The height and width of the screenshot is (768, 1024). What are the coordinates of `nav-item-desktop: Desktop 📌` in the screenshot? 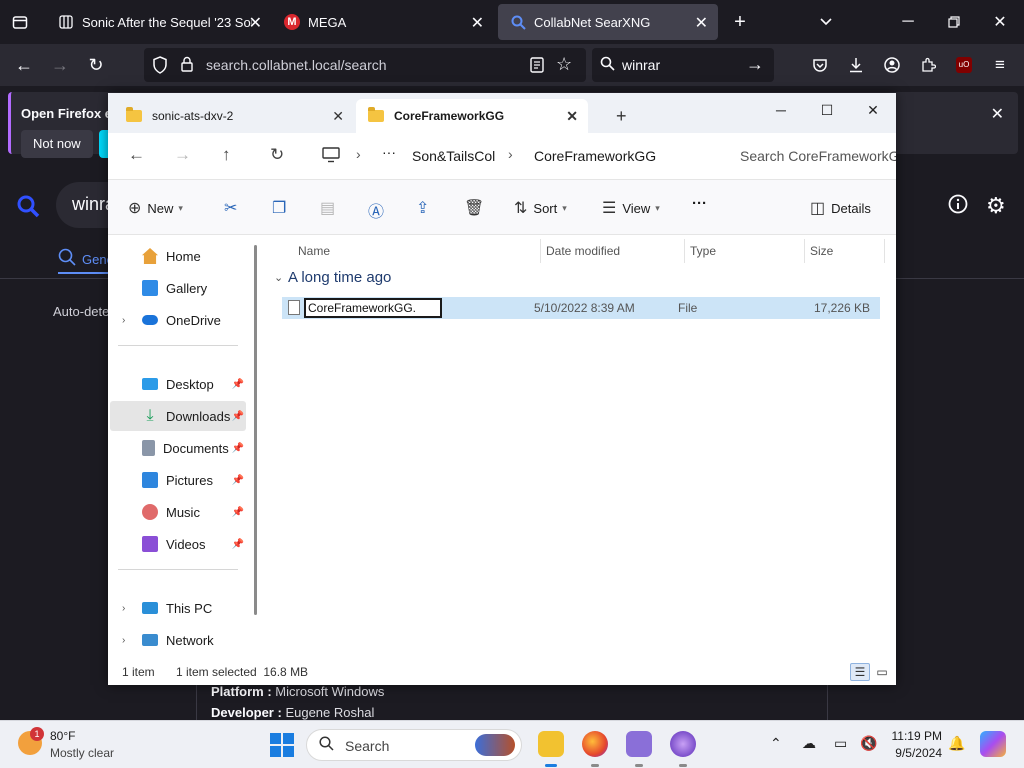 It's located at (178, 384).